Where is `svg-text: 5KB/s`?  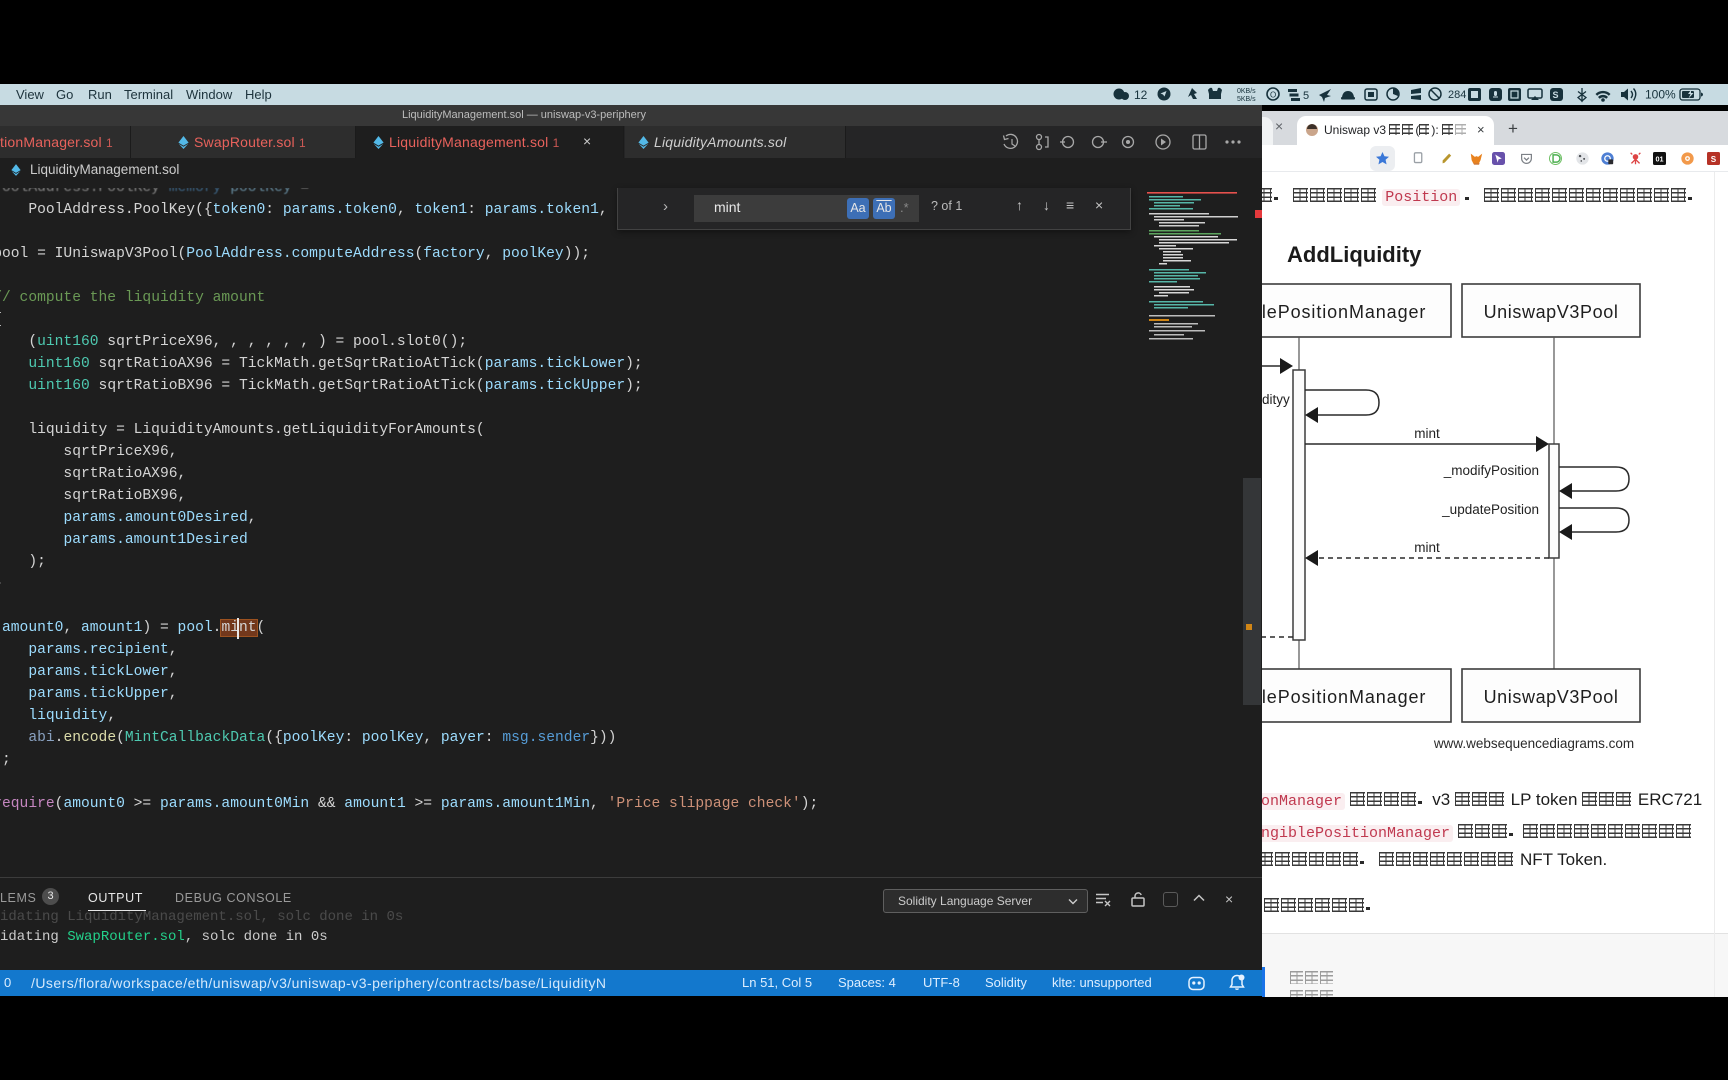
svg-text: 5KB/s is located at coordinates (1246, 99).